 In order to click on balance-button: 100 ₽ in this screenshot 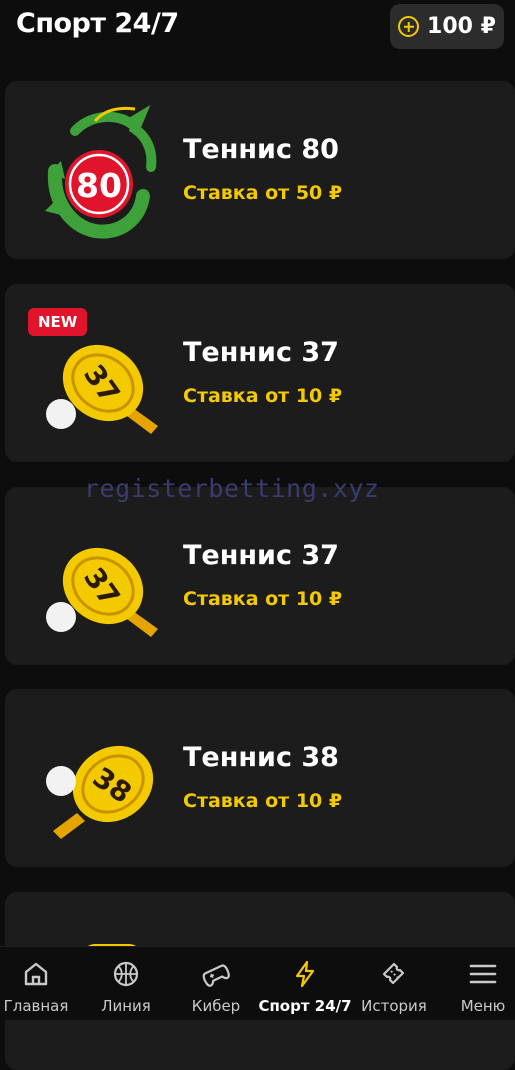, I will do `click(447, 26)`.